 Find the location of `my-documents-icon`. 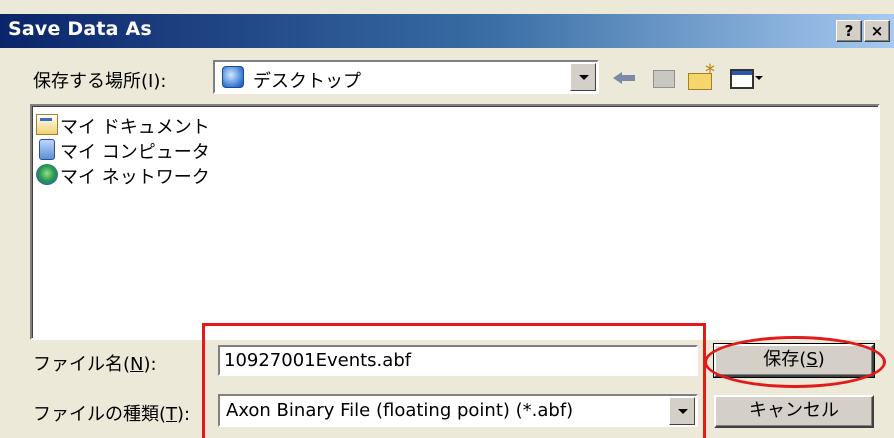

my-documents-icon is located at coordinates (47, 124).